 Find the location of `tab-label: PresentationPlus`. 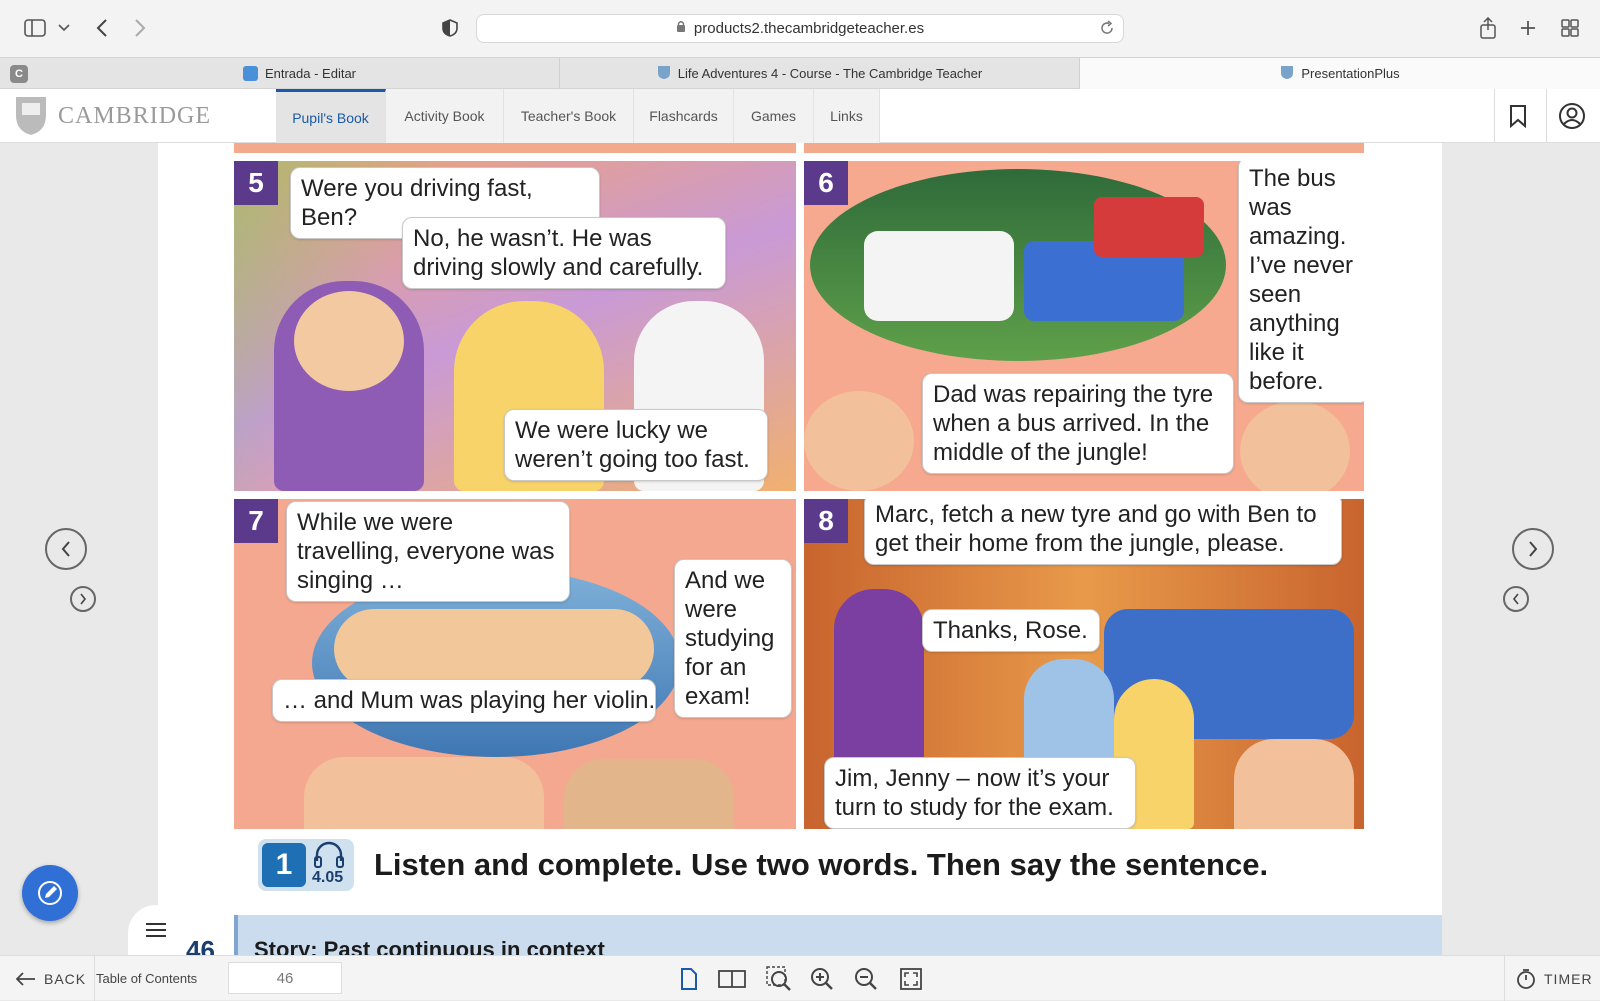

tab-label: PresentationPlus is located at coordinates (1350, 73).